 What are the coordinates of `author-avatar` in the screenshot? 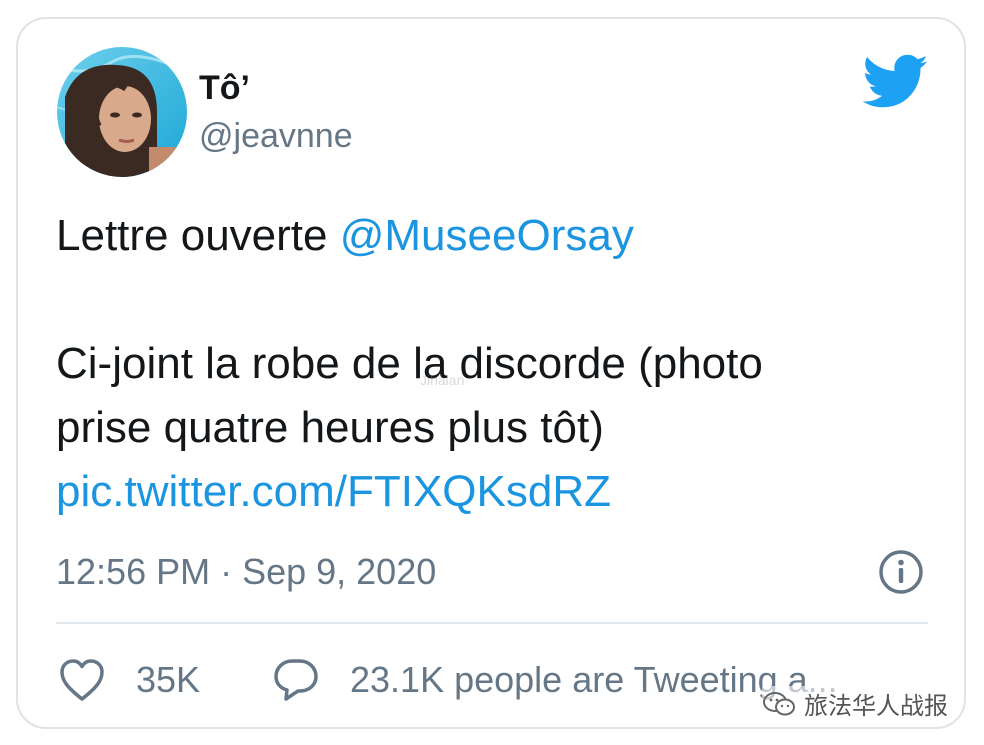 It's located at (122, 112).